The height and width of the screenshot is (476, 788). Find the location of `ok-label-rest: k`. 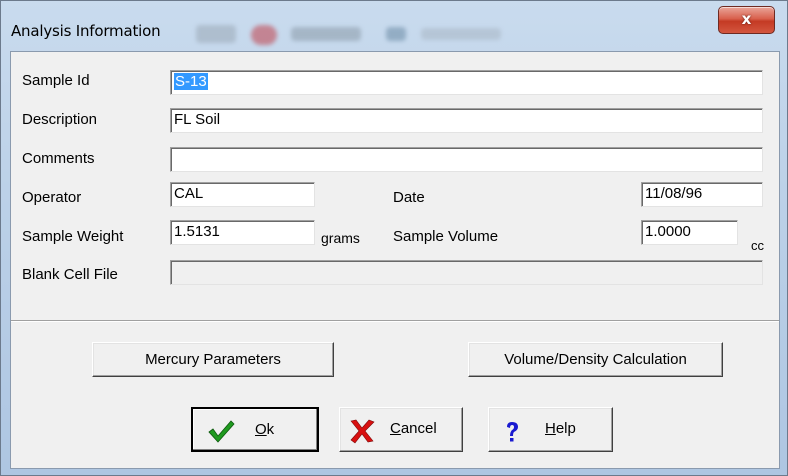

ok-label-rest: k is located at coordinates (270, 429).